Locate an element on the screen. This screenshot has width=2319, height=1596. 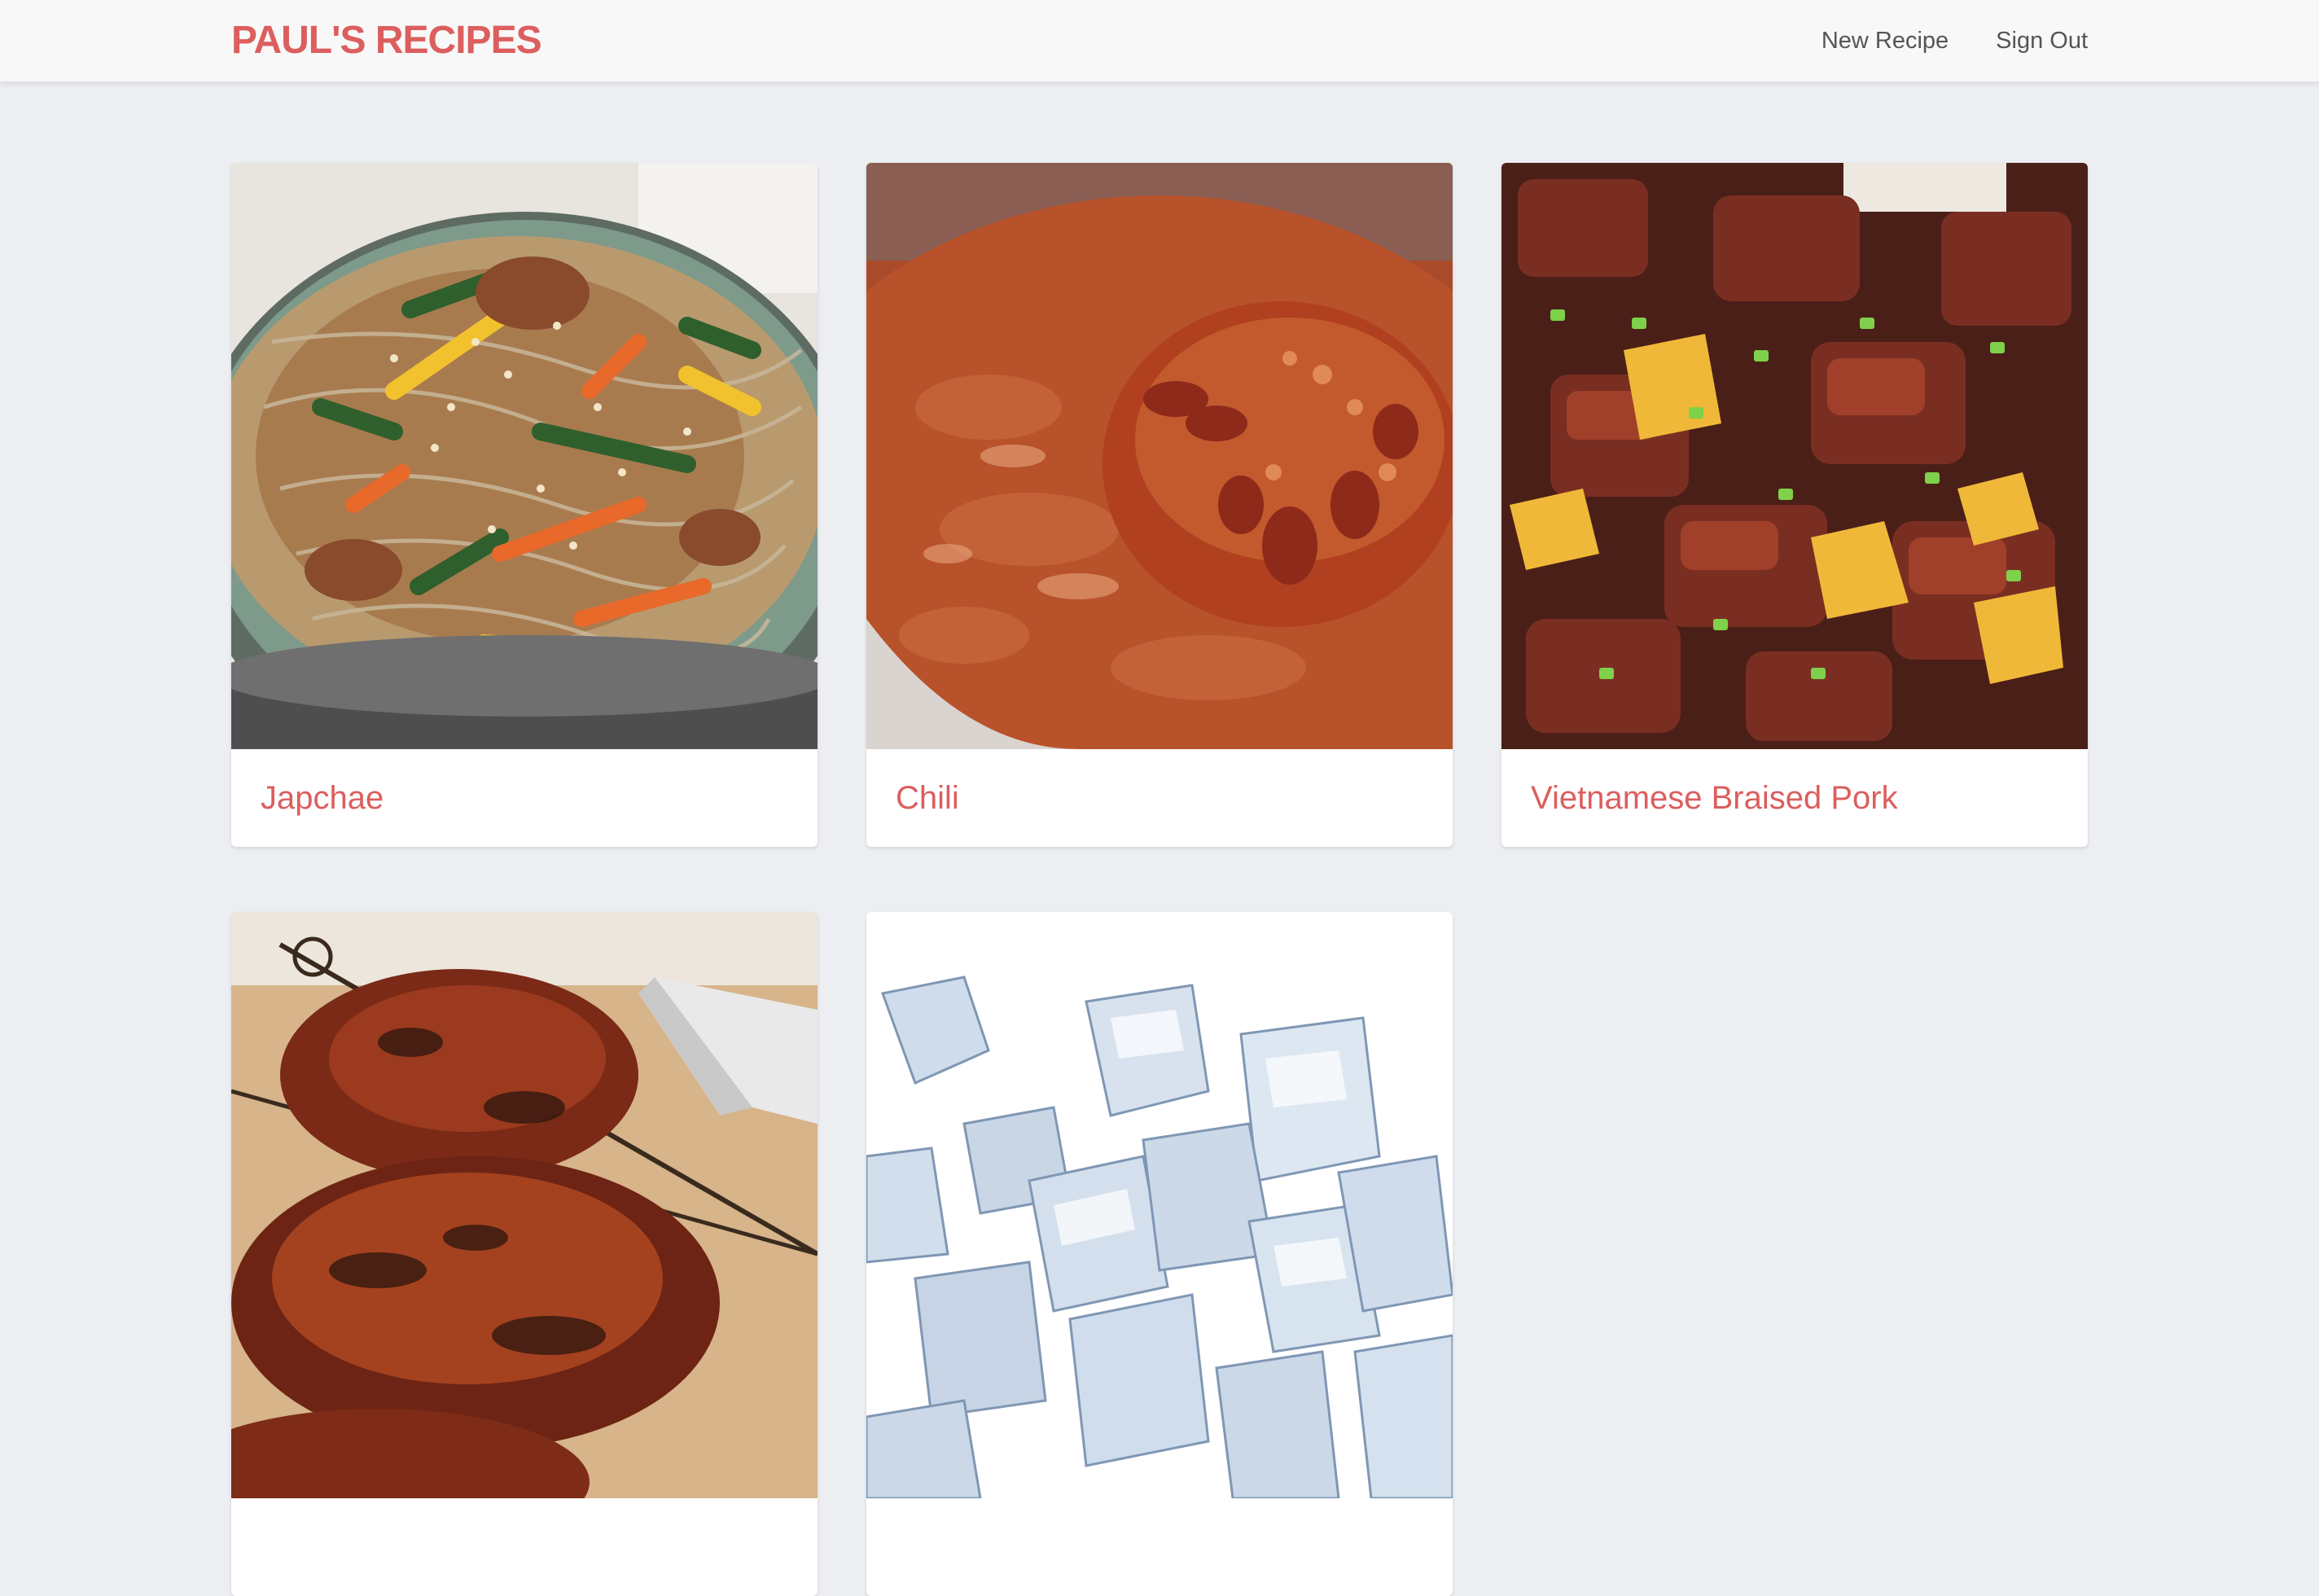
recipe-card-vietnamese-braised-pork: Vietnamese Braised Pork is located at coordinates (1794, 505).